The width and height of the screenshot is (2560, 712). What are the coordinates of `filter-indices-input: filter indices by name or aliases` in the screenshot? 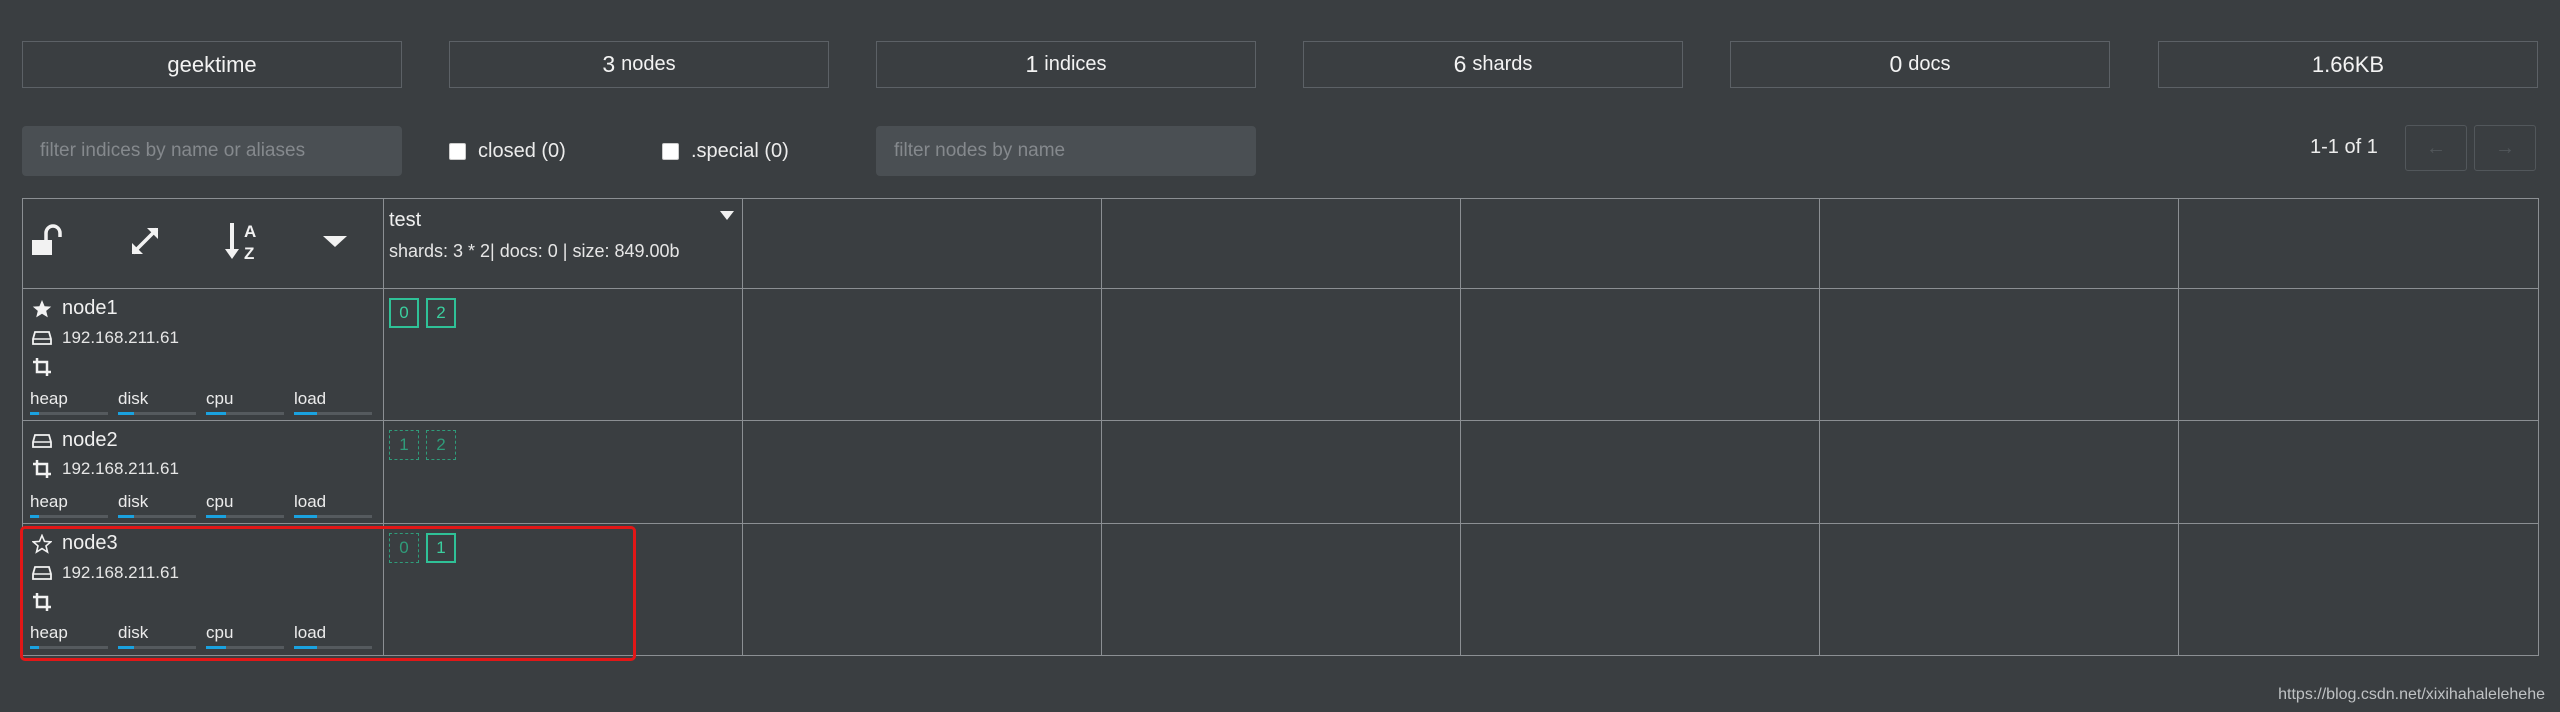 It's located at (212, 151).